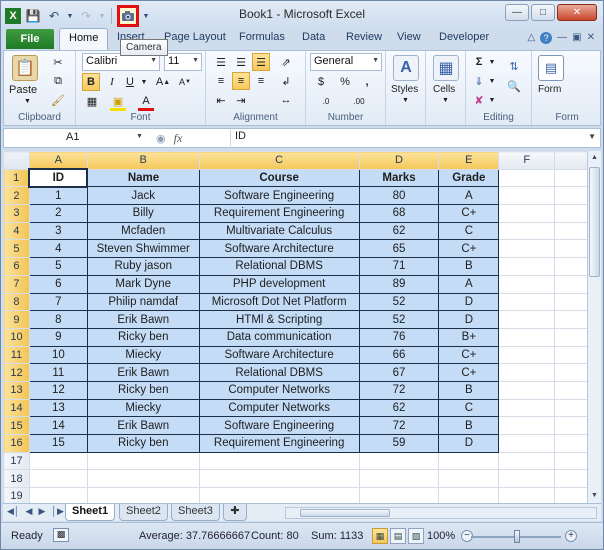  What do you see at coordinates (29, 511) in the screenshot?
I see `prev-sheet-icon: ◀` at bounding box center [29, 511].